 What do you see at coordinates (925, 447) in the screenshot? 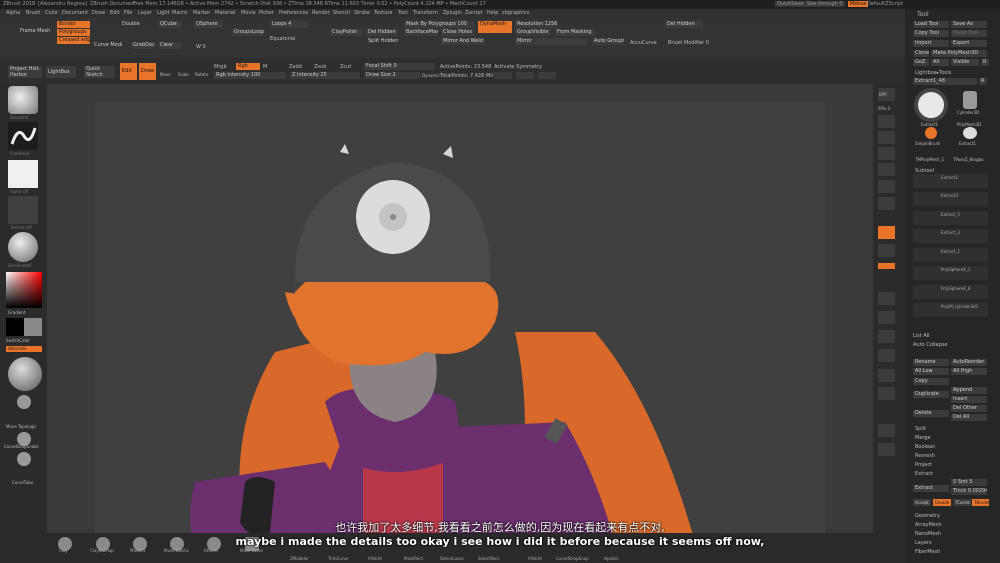
I see `boolean-section: Boolean` at bounding box center [925, 447].